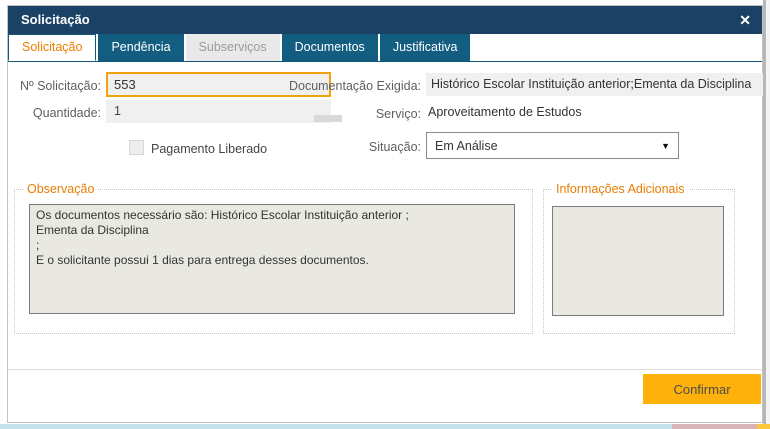 The width and height of the screenshot is (770, 429). Describe the element at coordinates (638, 261) in the screenshot. I see `informacoes-adicionais-textarea` at that location.